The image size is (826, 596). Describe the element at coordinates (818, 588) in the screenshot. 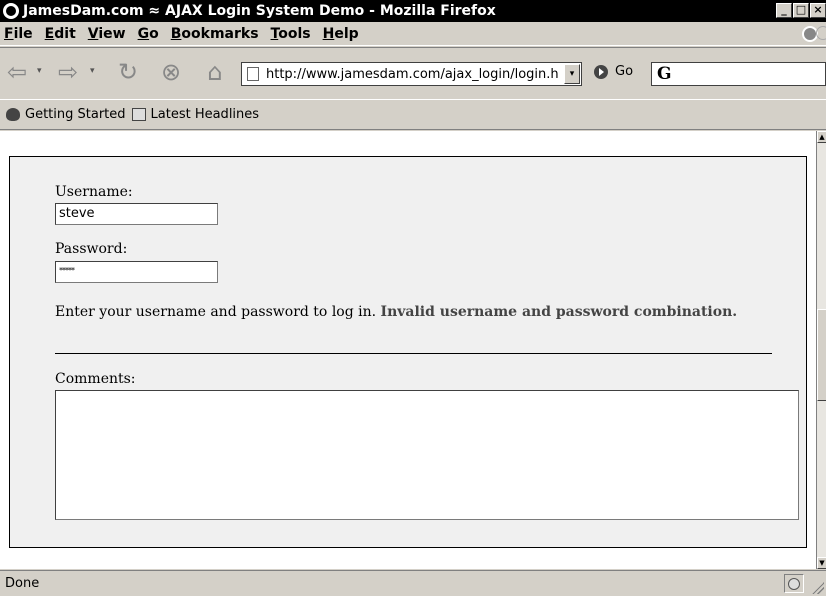

I see `resize-grip-icon` at that location.